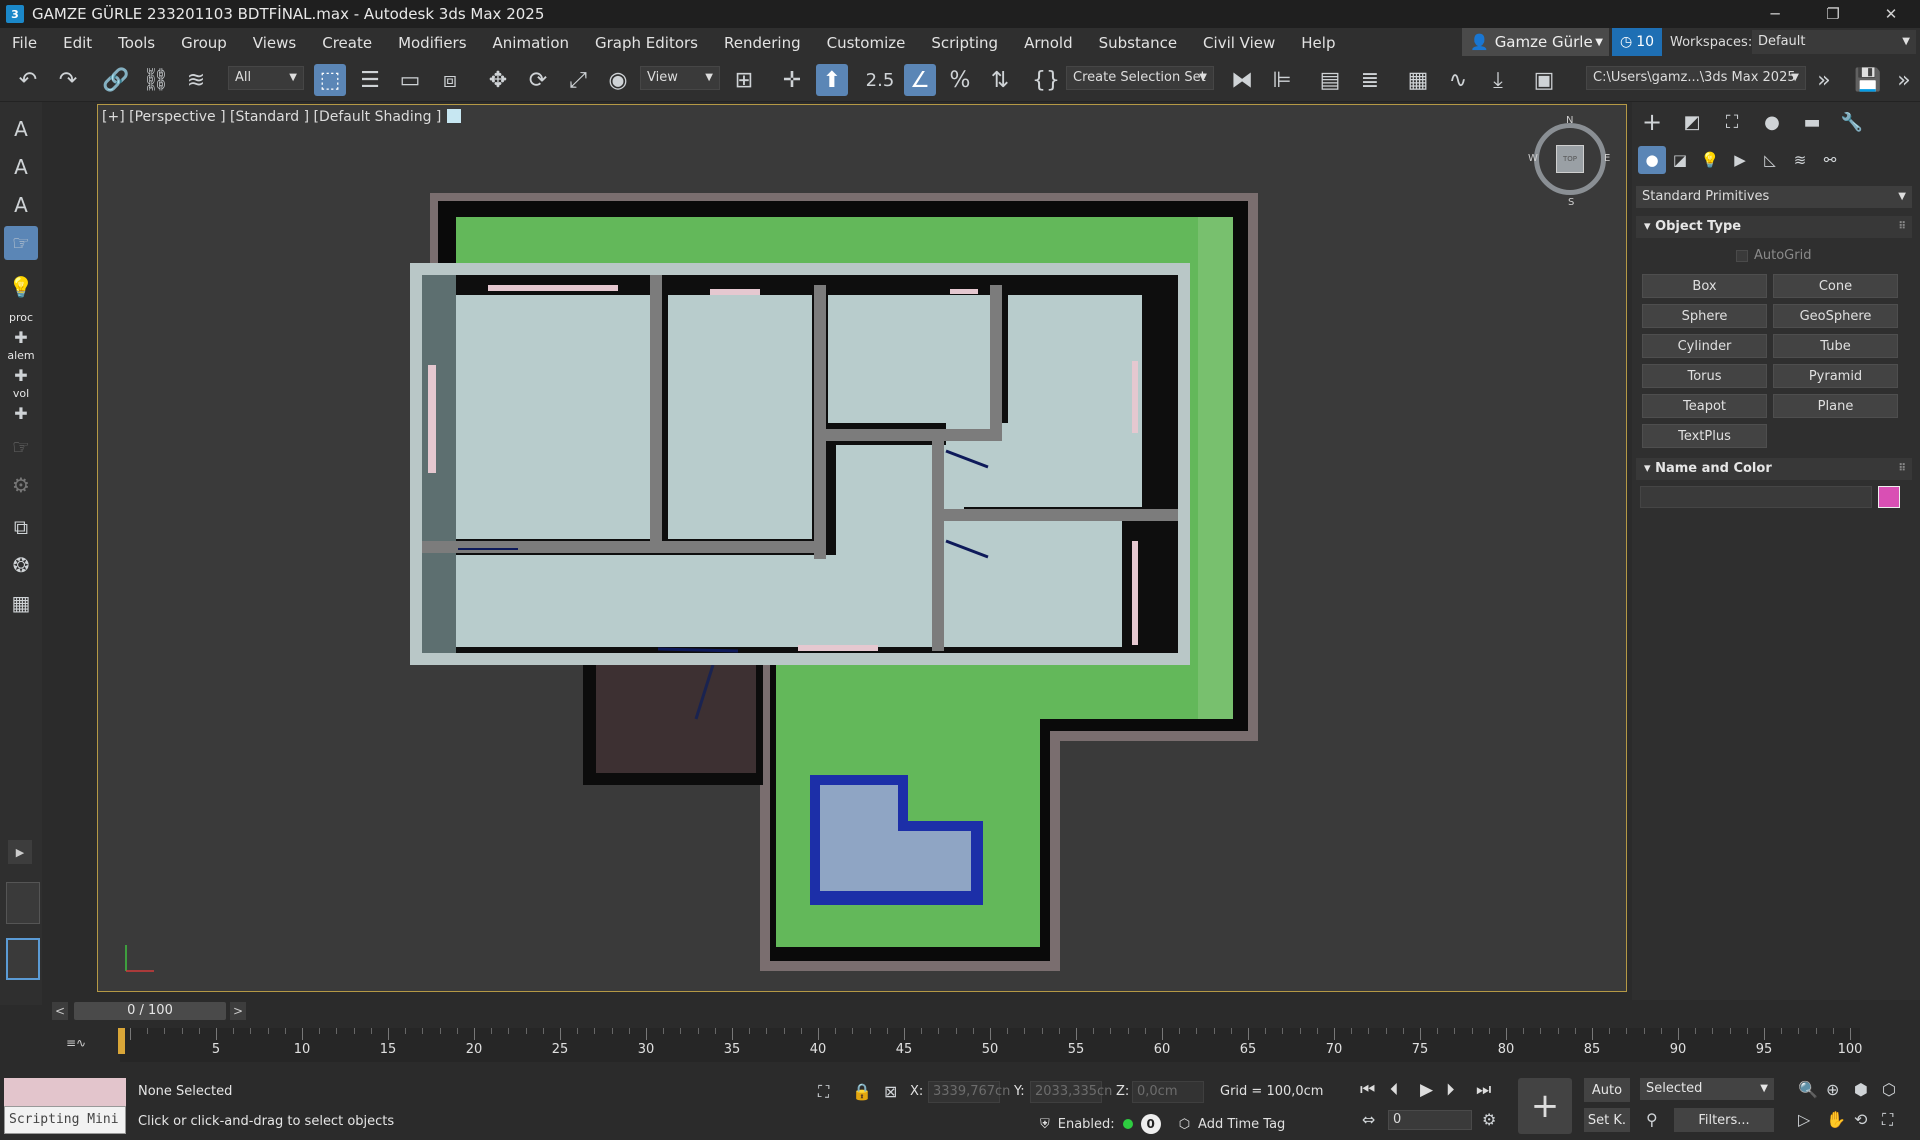 Image resolution: width=1920 pixels, height=1140 pixels. I want to click on user-account-button: 👤 Gamze Gürle ▼, so click(1535, 42).